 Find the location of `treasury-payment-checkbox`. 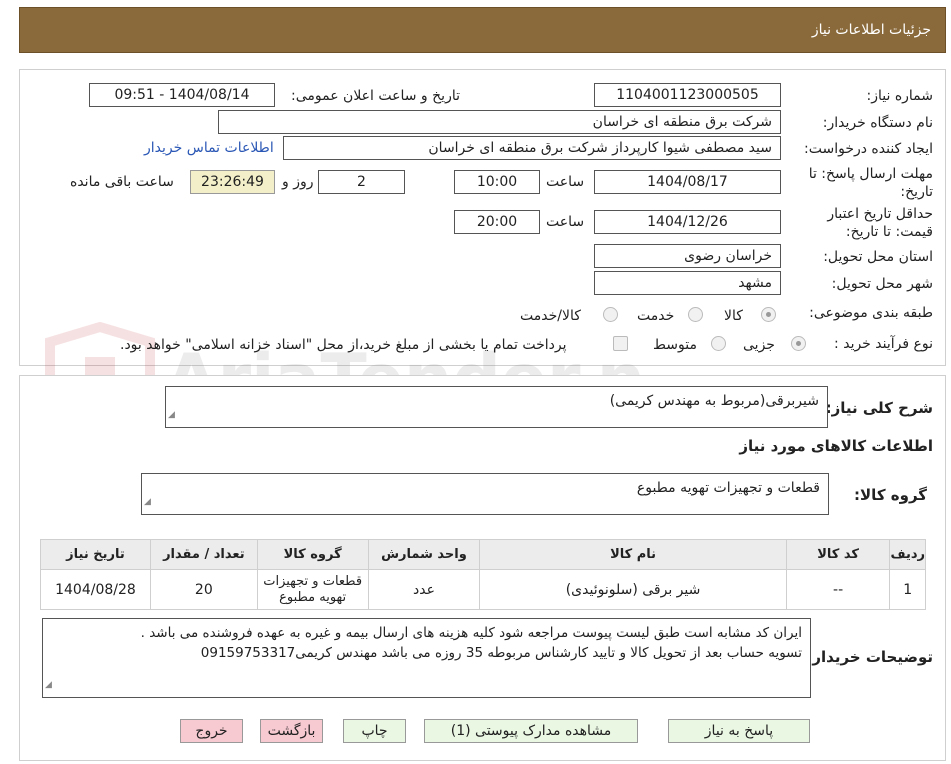

treasury-payment-checkbox is located at coordinates (620, 343).